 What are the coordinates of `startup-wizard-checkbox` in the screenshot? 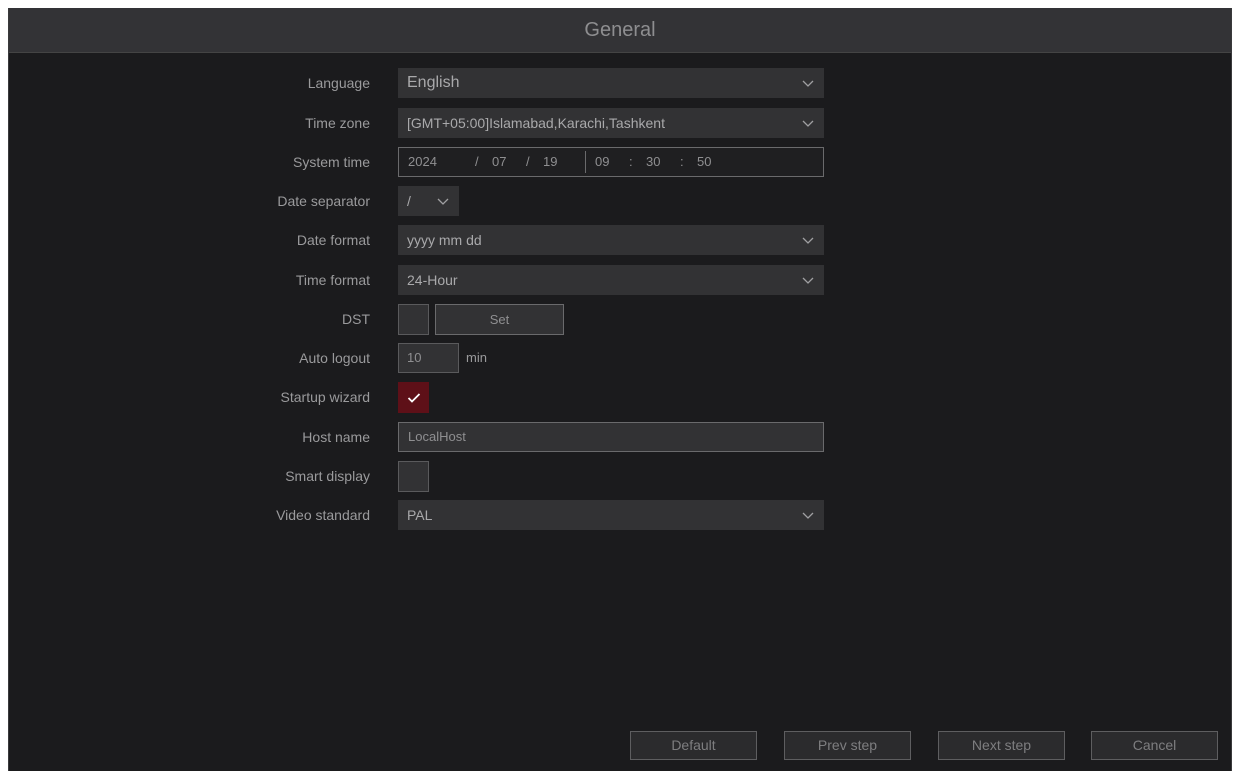 It's located at (413, 397).